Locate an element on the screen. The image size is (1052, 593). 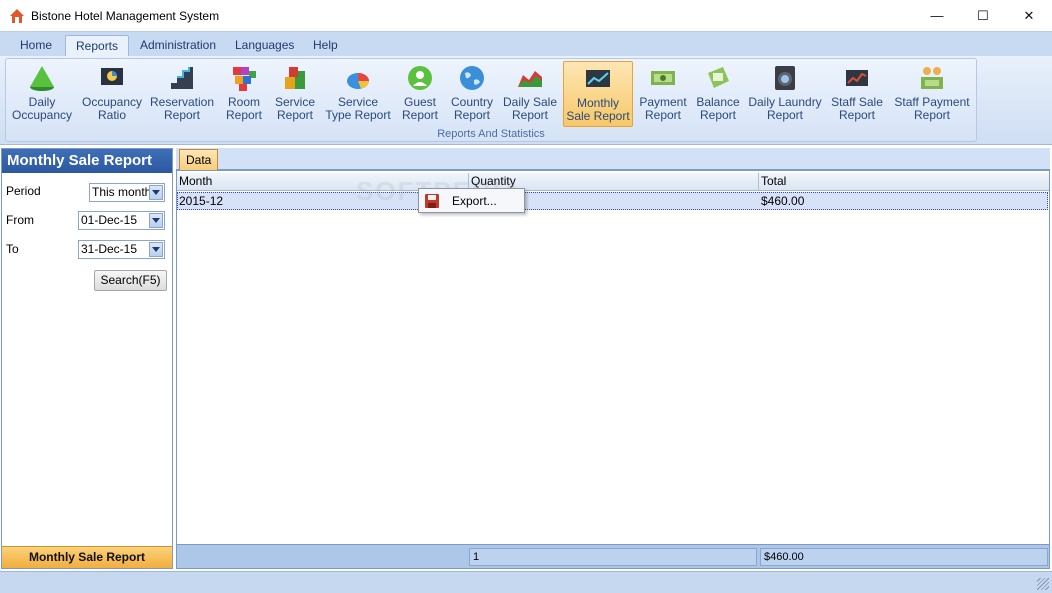
washing-machine-icon is located at coordinates (785, 78).